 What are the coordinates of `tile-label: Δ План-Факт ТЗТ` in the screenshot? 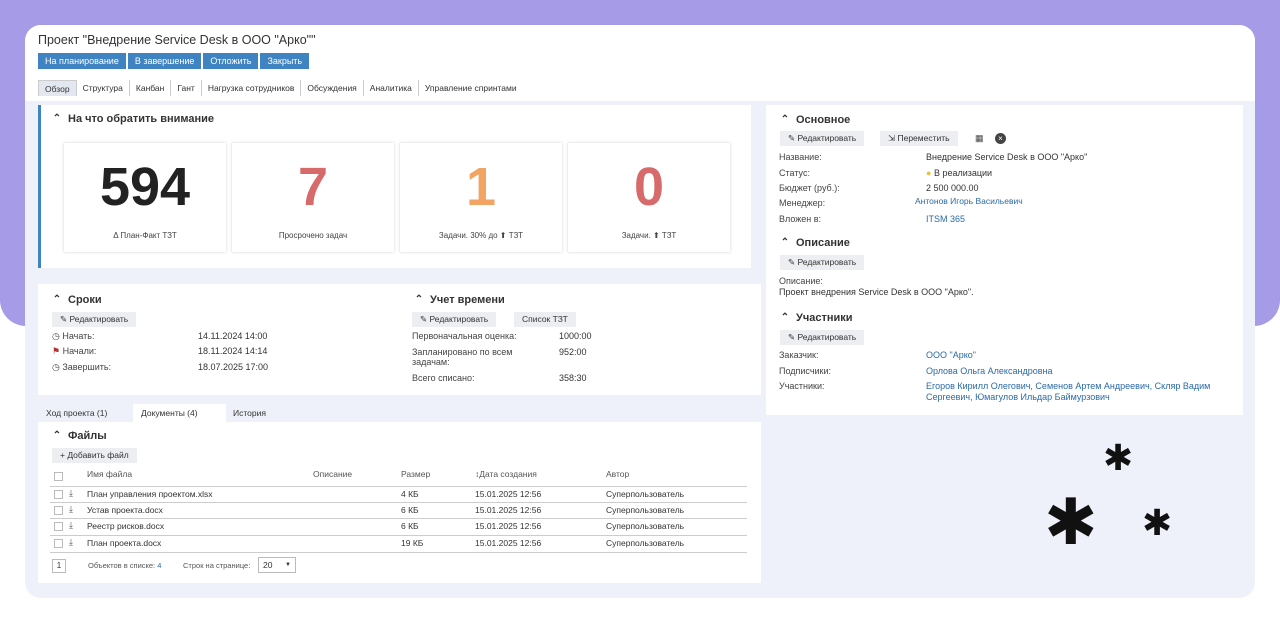 It's located at (145, 235).